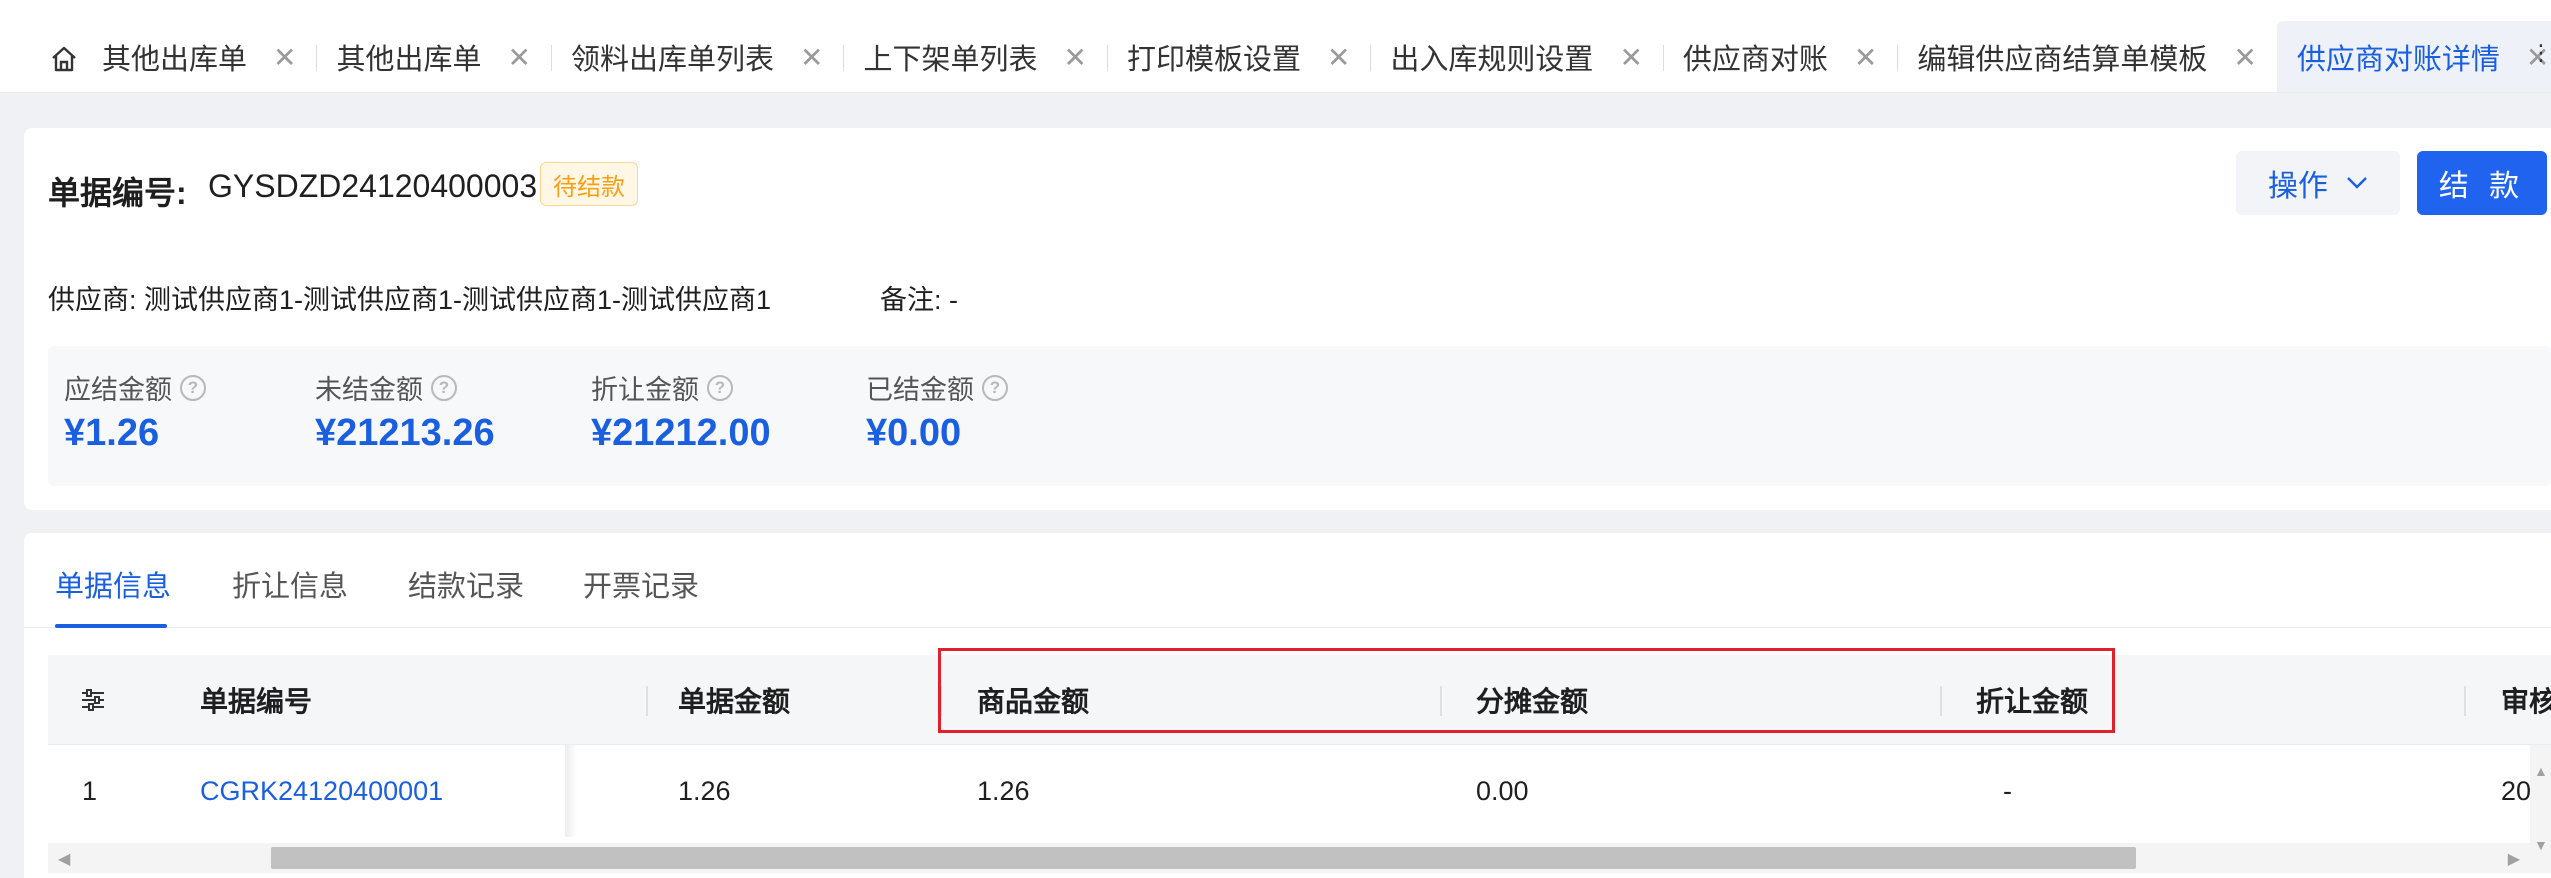 This screenshot has width=2551, height=878. I want to click on stat-value: ¥1.26, so click(112, 433).